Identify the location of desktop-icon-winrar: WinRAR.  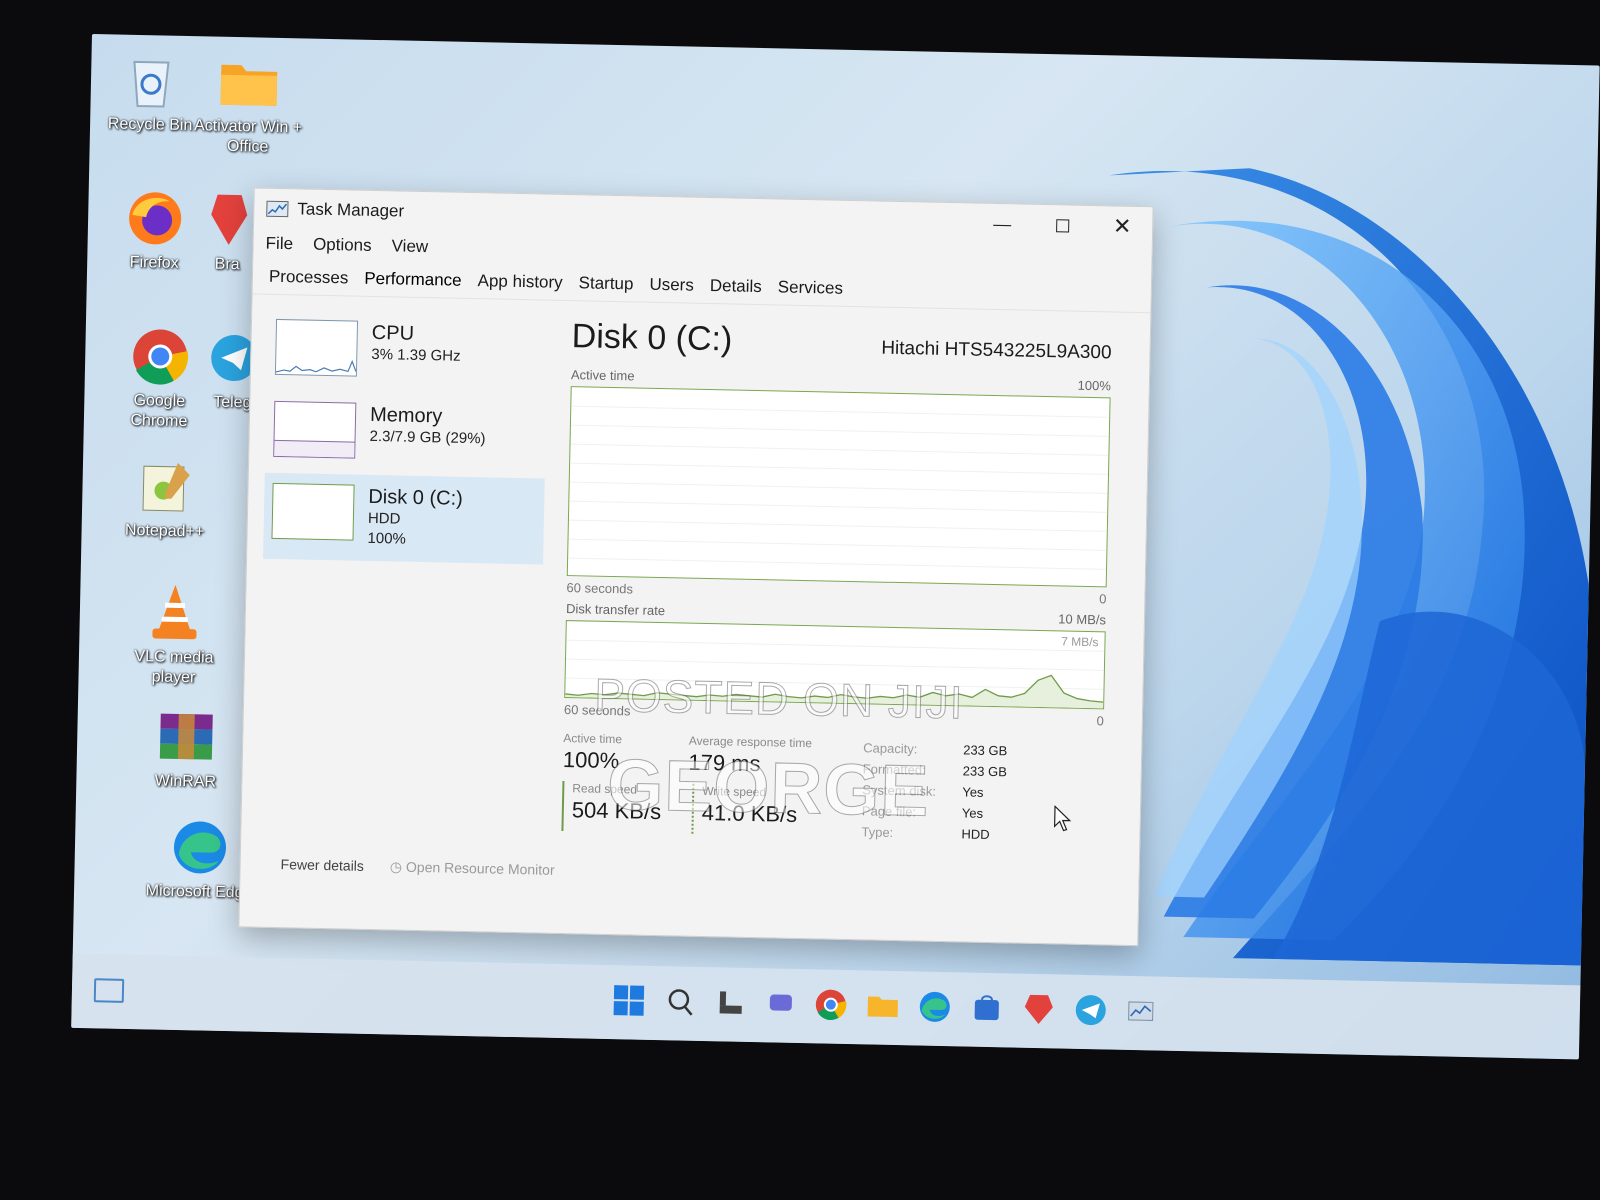
(186, 749).